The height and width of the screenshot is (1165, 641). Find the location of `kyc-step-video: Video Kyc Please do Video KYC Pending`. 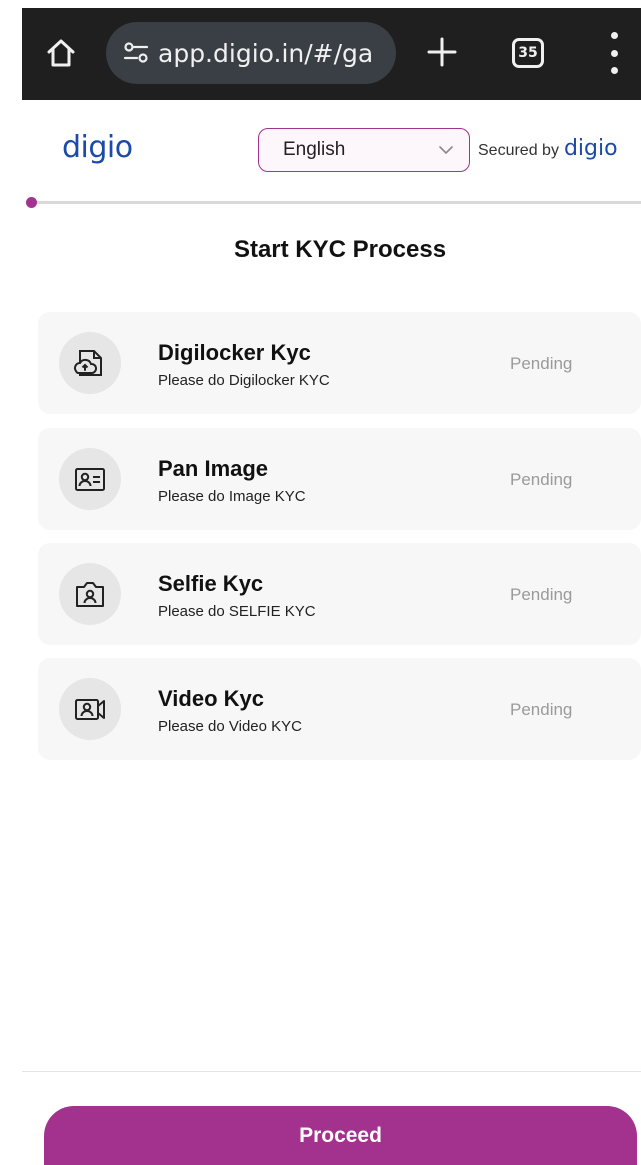

kyc-step-video: Video Kyc Please do Video KYC Pending is located at coordinates (339, 709).